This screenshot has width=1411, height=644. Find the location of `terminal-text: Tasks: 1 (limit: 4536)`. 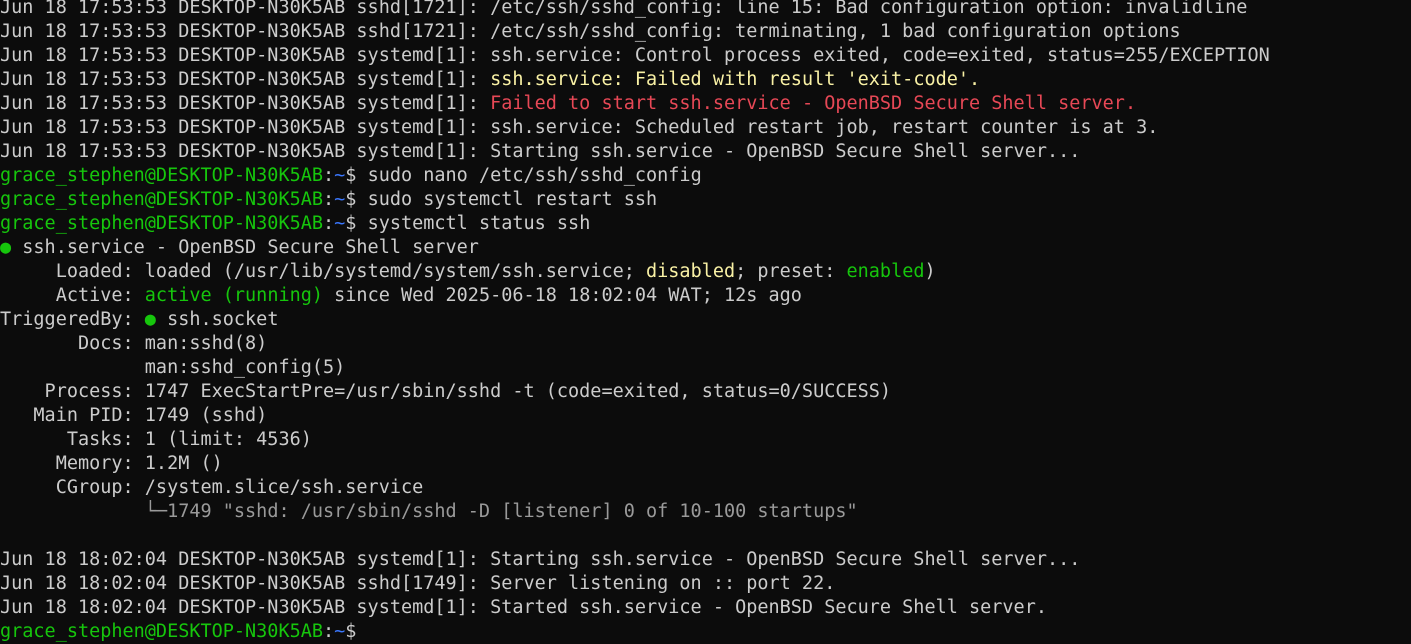

terminal-text: Tasks: 1 (limit: 4536) is located at coordinates (156, 439).